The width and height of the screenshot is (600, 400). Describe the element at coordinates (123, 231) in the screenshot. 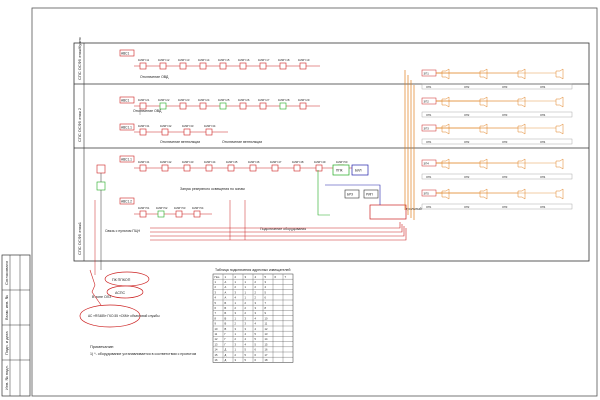

I see `note-n7: Связь с пультом ПЦН` at that location.